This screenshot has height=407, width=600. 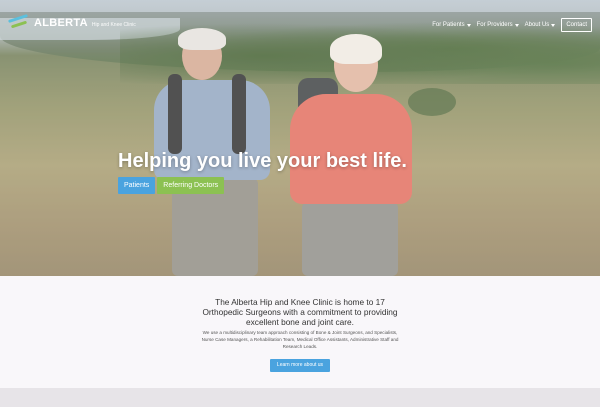 I want to click on referring-doctors-button: Referring Doctors, so click(x=191, y=185).